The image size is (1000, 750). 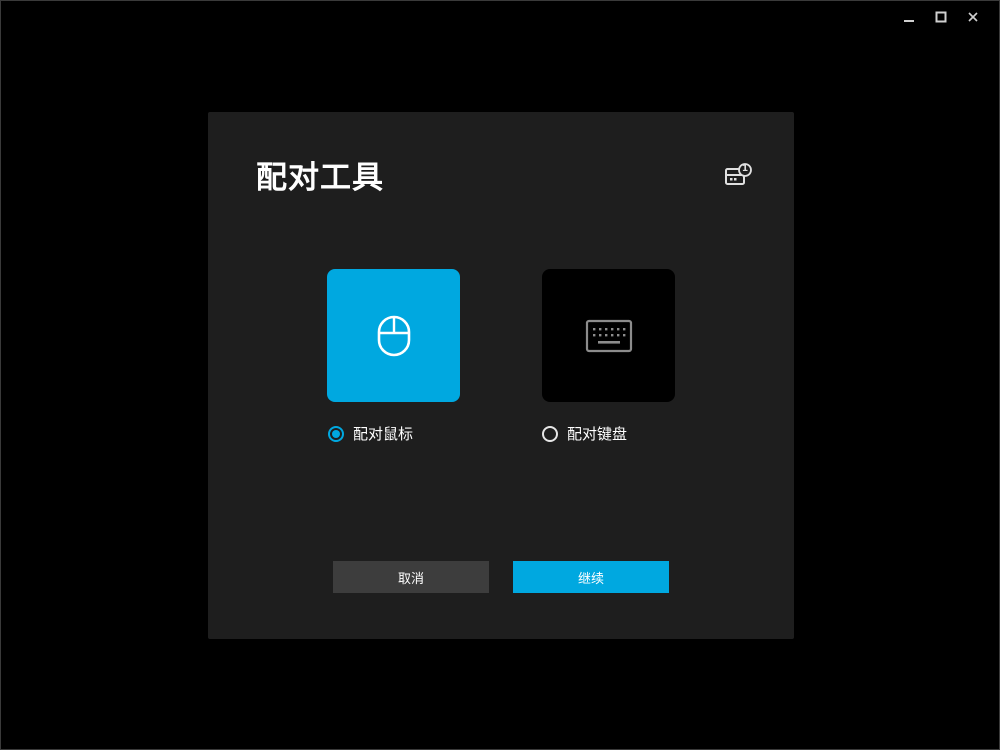 I want to click on mouse-radio-option: 配对鼠标, so click(x=370, y=433).